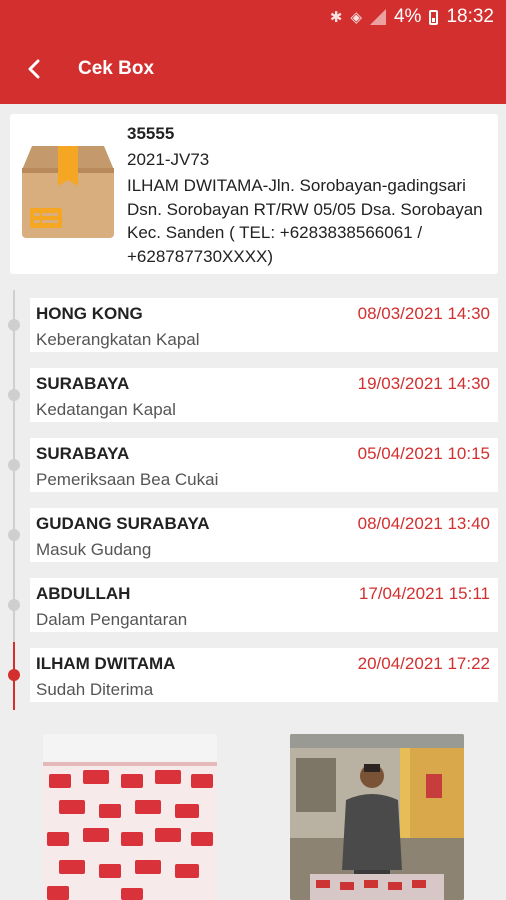 Image resolution: width=506 pixels, height=900 pixels. I want to click on event-location: ILHAM DWITAMA, so click(106, 663).